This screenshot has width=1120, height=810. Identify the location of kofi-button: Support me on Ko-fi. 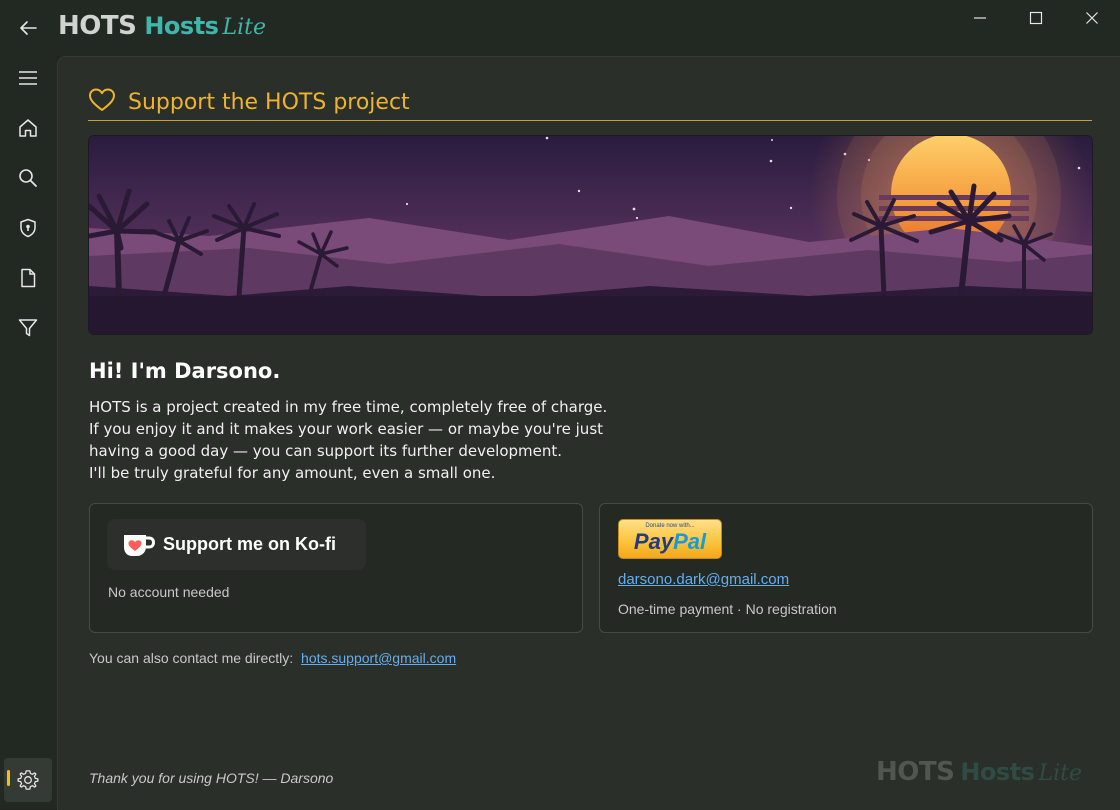
(236, 544).